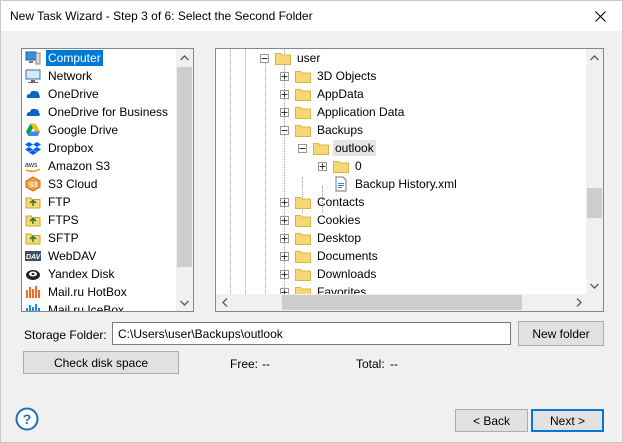  Describe the element at coordinates (311, 333) in the screenshot. I see `storage-folder-input` at that location.